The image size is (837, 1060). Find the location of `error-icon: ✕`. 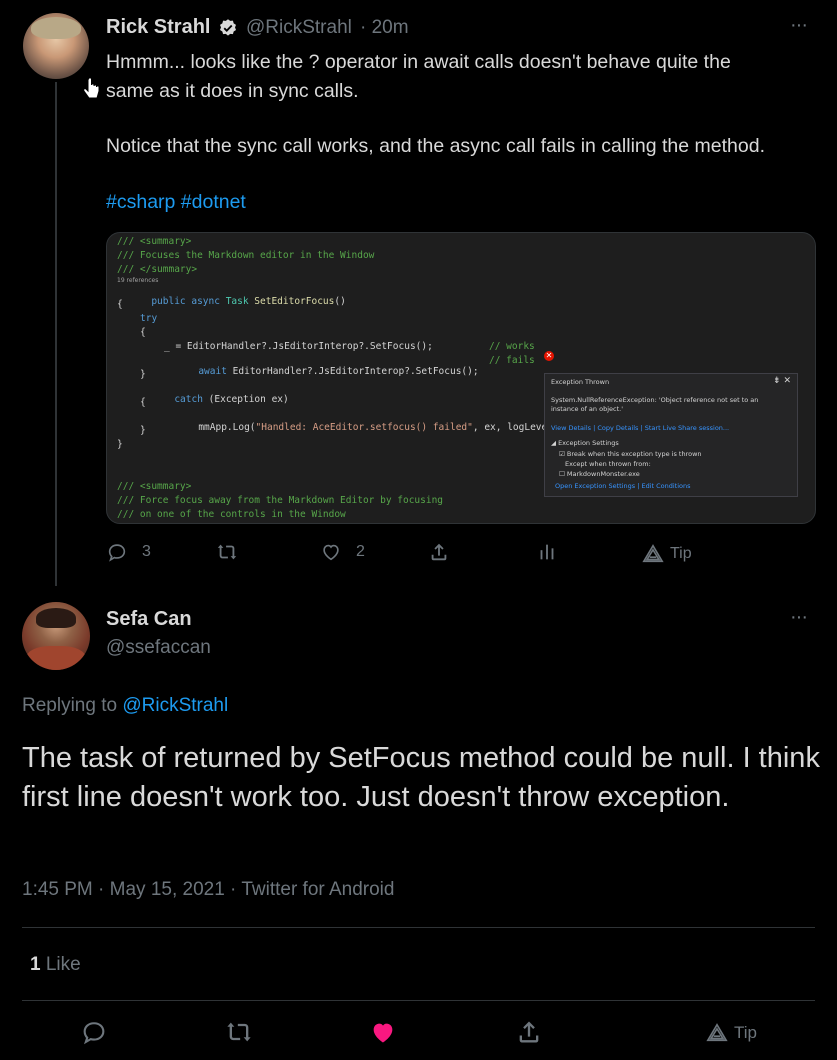

error-icon: ✕ is located at coordinates (549, 356).